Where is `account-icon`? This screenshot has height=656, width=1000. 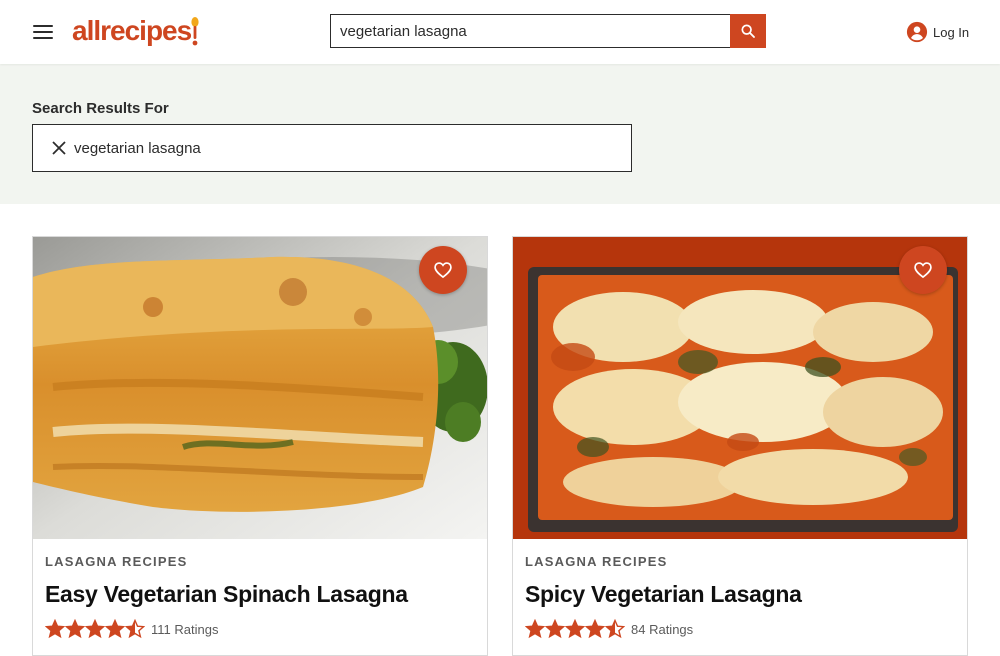
account-icon is located at coordinates (917, 32).